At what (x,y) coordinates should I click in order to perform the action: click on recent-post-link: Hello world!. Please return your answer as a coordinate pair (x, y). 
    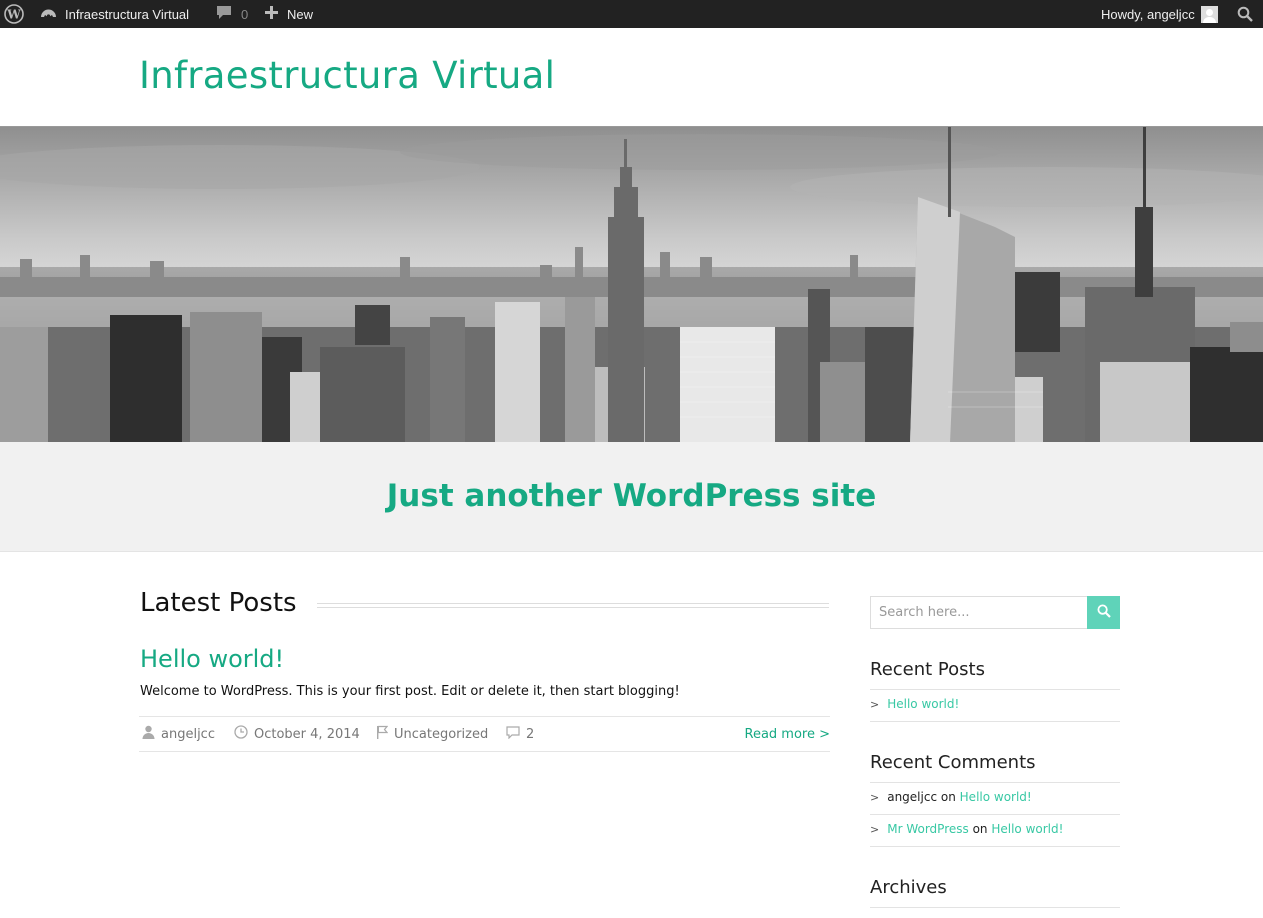
    Looking at the image, I should click on (923, 704).